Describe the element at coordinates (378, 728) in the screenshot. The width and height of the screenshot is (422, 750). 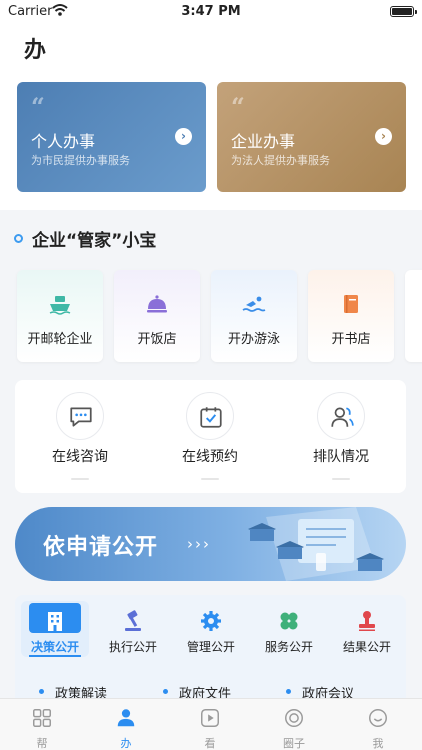
I see `tab-me: 我` at that location.